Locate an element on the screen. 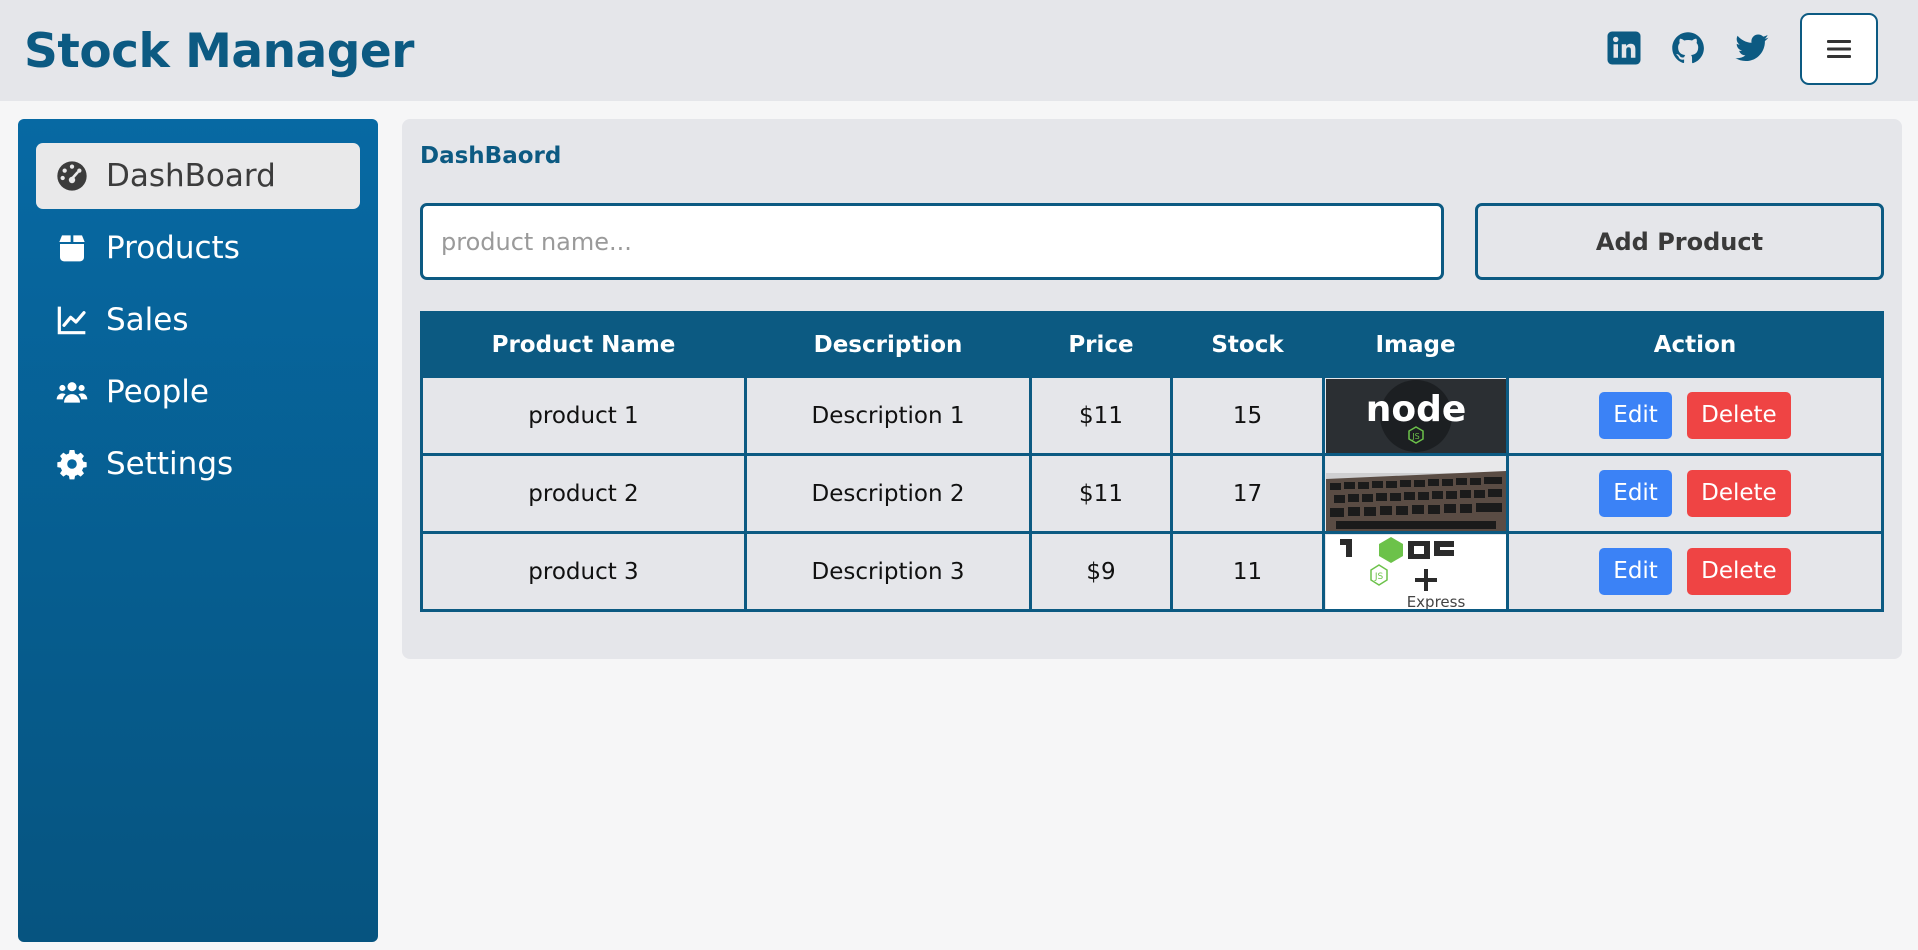 Image resolution: width=1918 pixels, height=950 pixels. cell-description: Description 1 is located at coordinates (888, 415).